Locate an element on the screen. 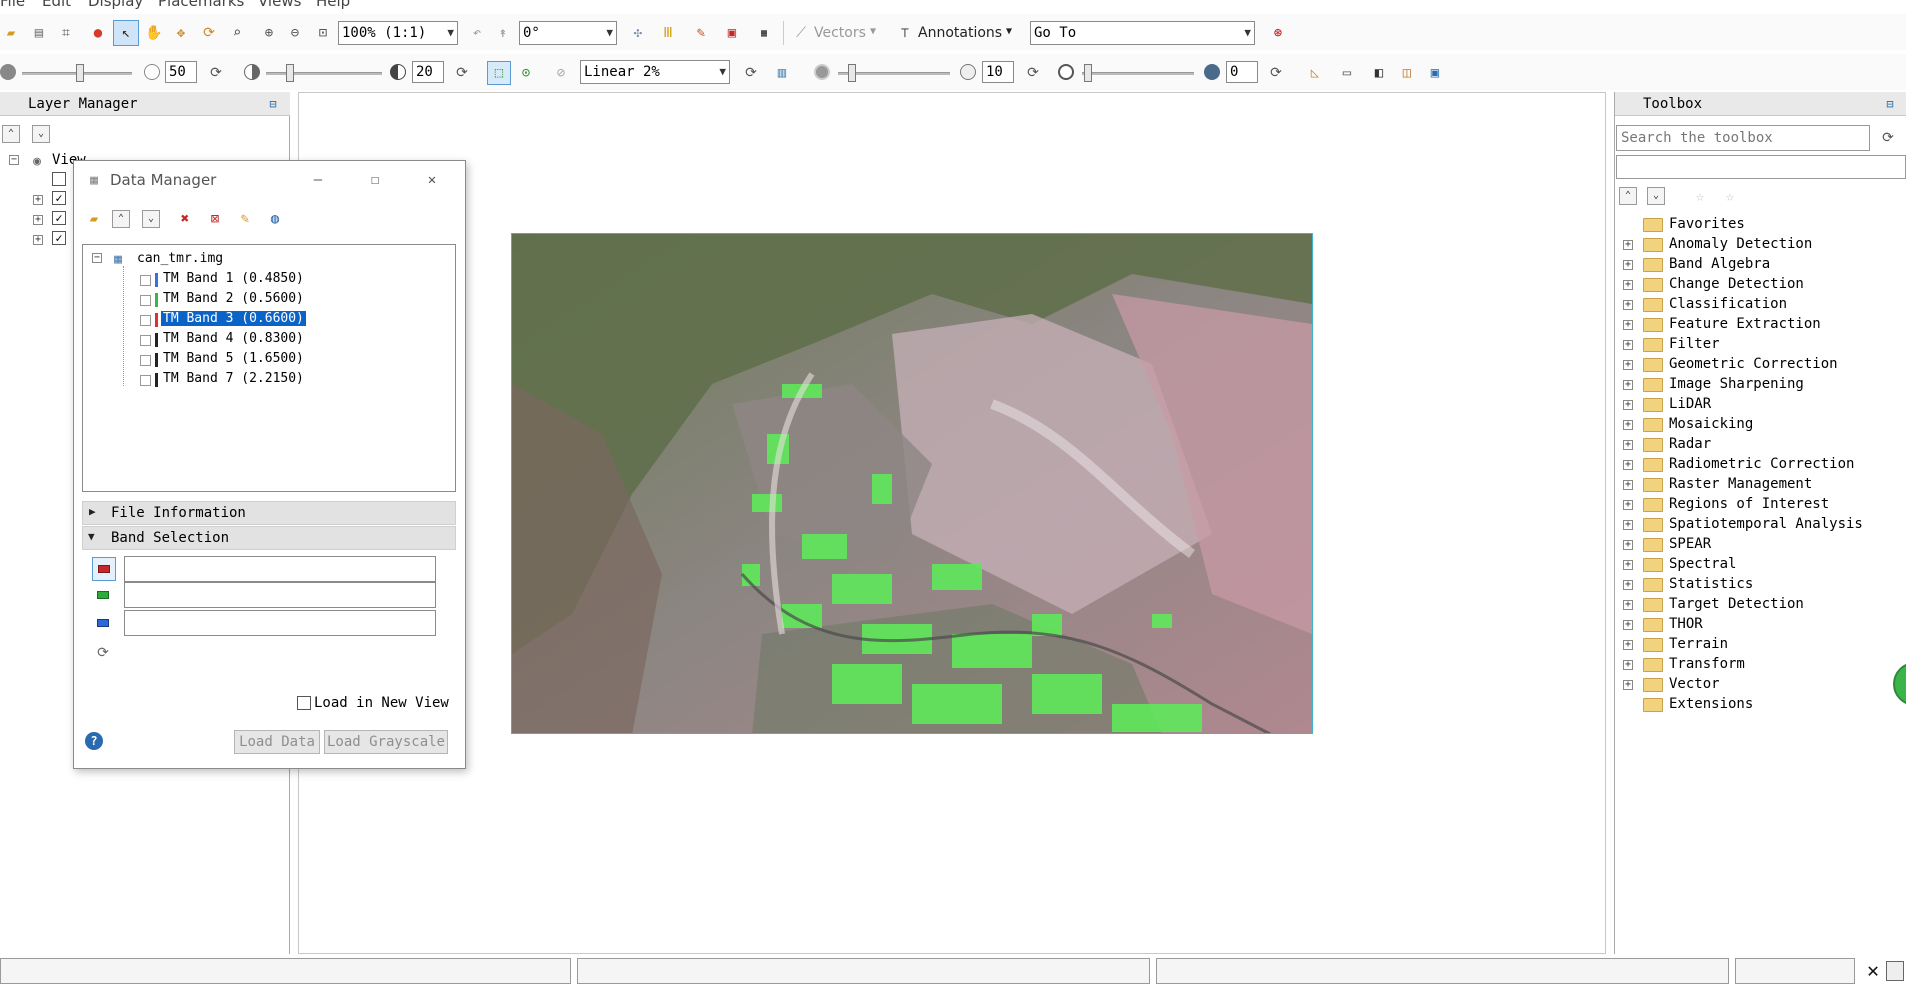 This screenshot has width=1906, height=991. contrast-slider-thumb is located at coordinates (290, 73).